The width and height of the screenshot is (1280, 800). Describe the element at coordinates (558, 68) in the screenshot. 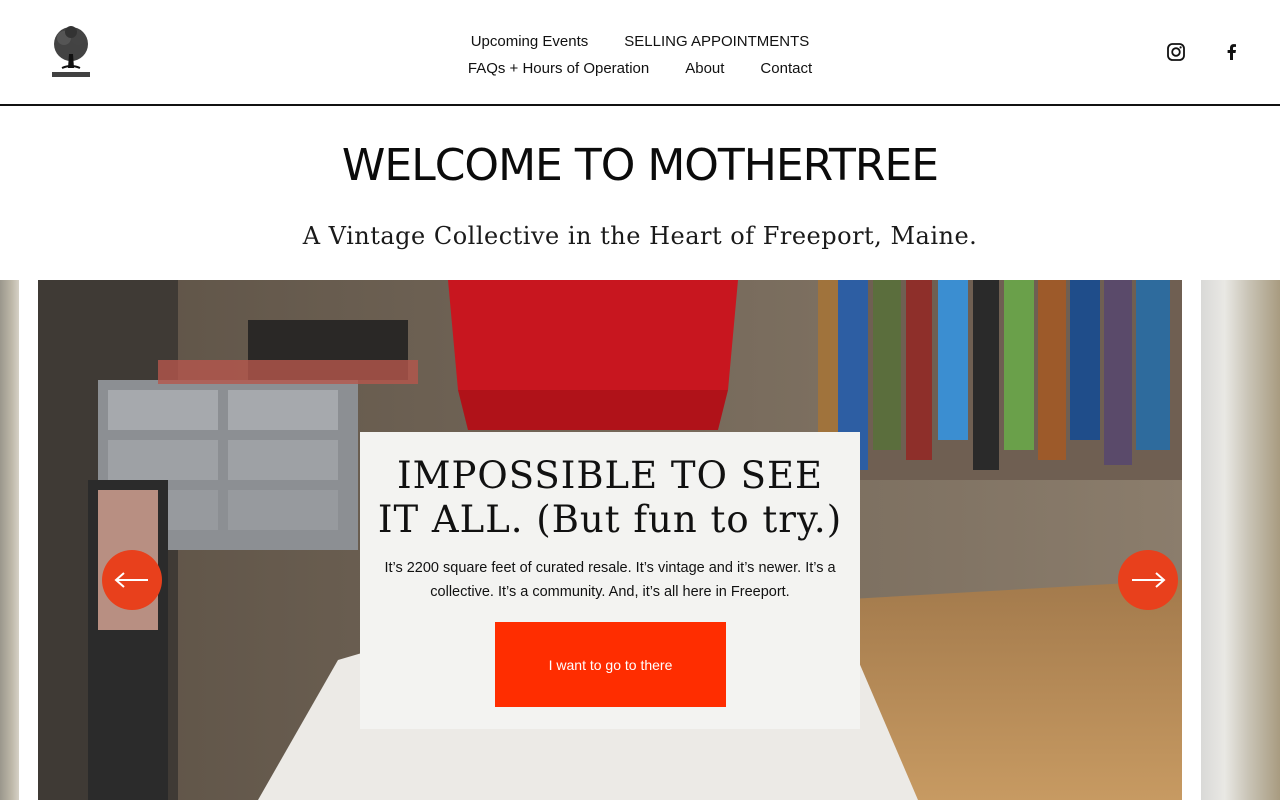

I see `nav-item-faqs-hours: FAQs + Hours of Operation` at that location.